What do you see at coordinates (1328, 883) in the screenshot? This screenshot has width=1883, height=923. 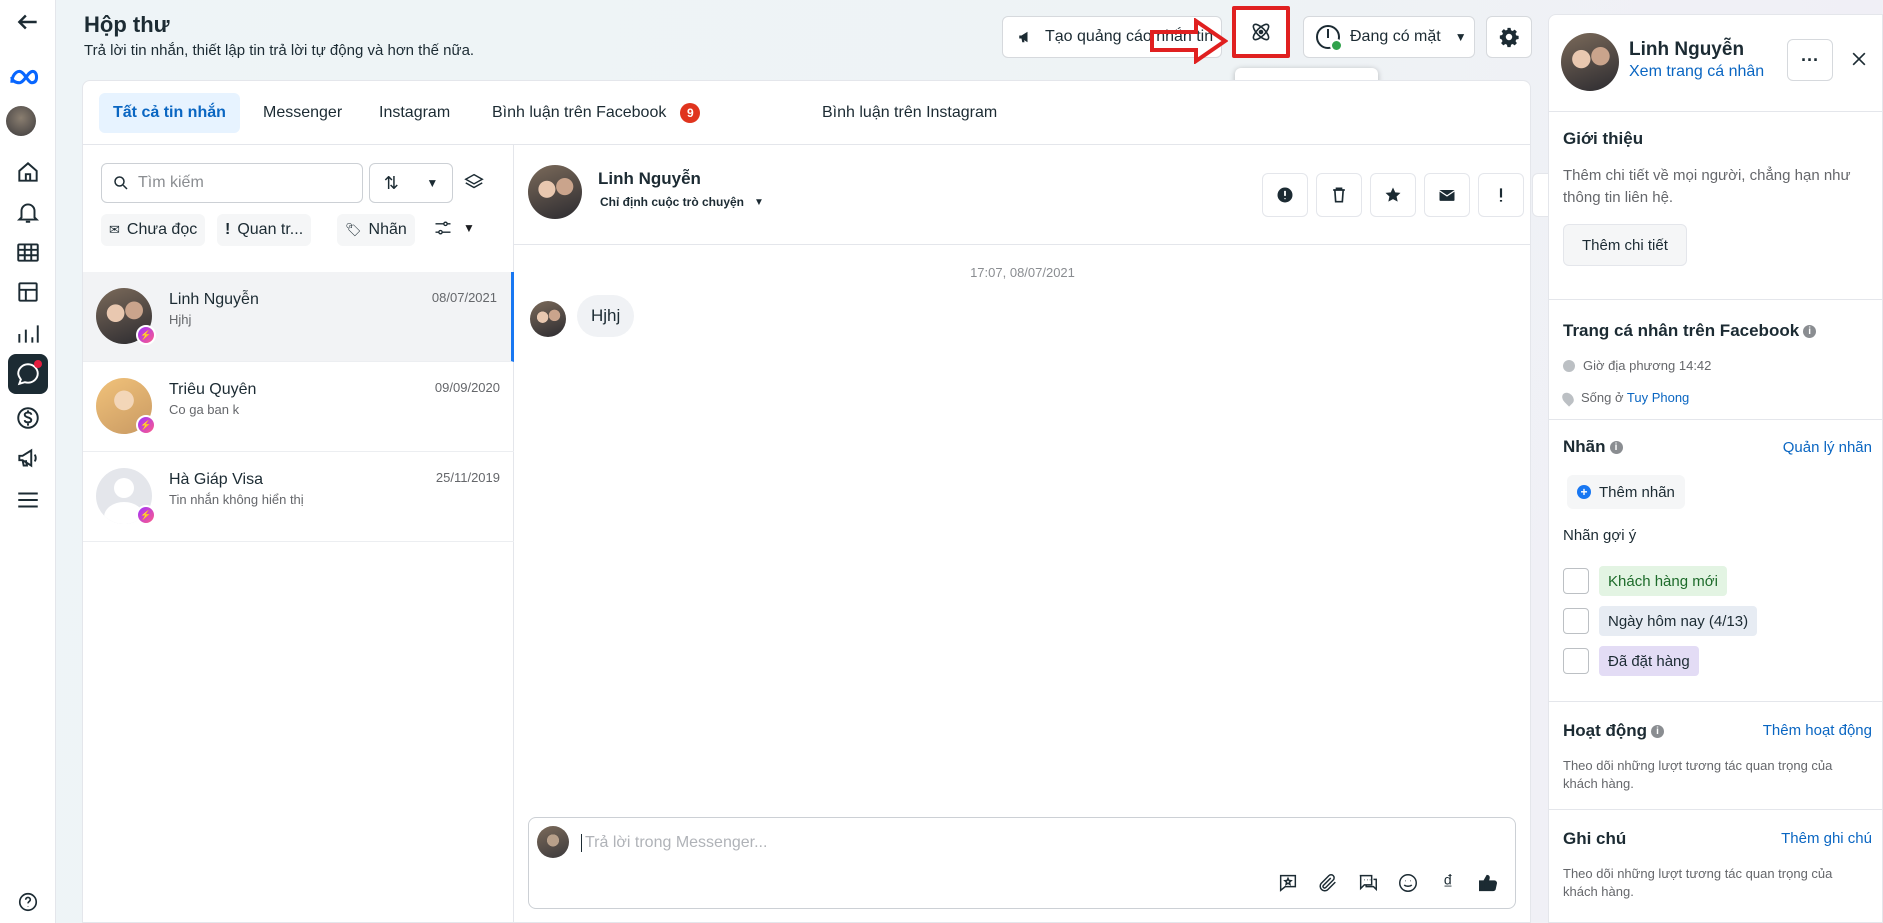 I see `attachment-icon` at bounding box center [1328, 883].